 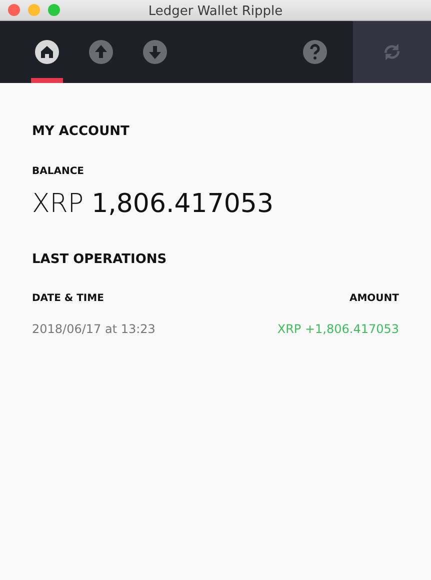 What do you see at coordinates (54, 10) in the screenshot?
I see `maximize-icon` at bounding box center [54, 10].